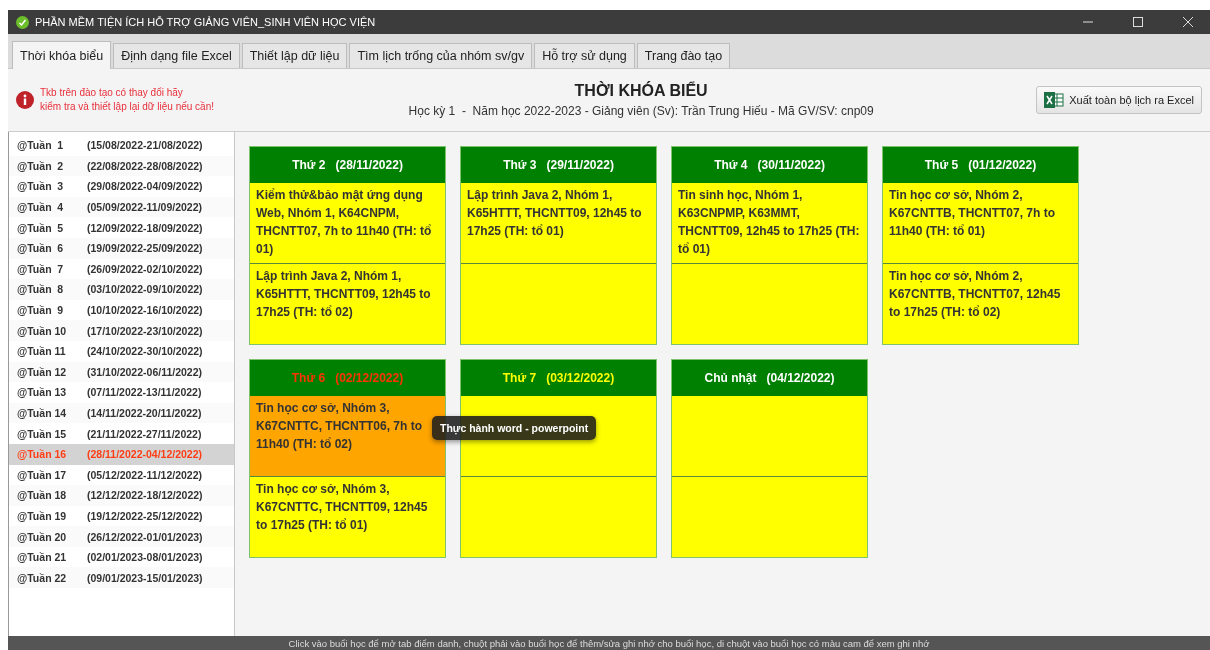 Image resolution: width=1210 pixels, height=650 pixels. I want to click on page-title: THỜI KHÓA BIỂU, so click(641, 91).